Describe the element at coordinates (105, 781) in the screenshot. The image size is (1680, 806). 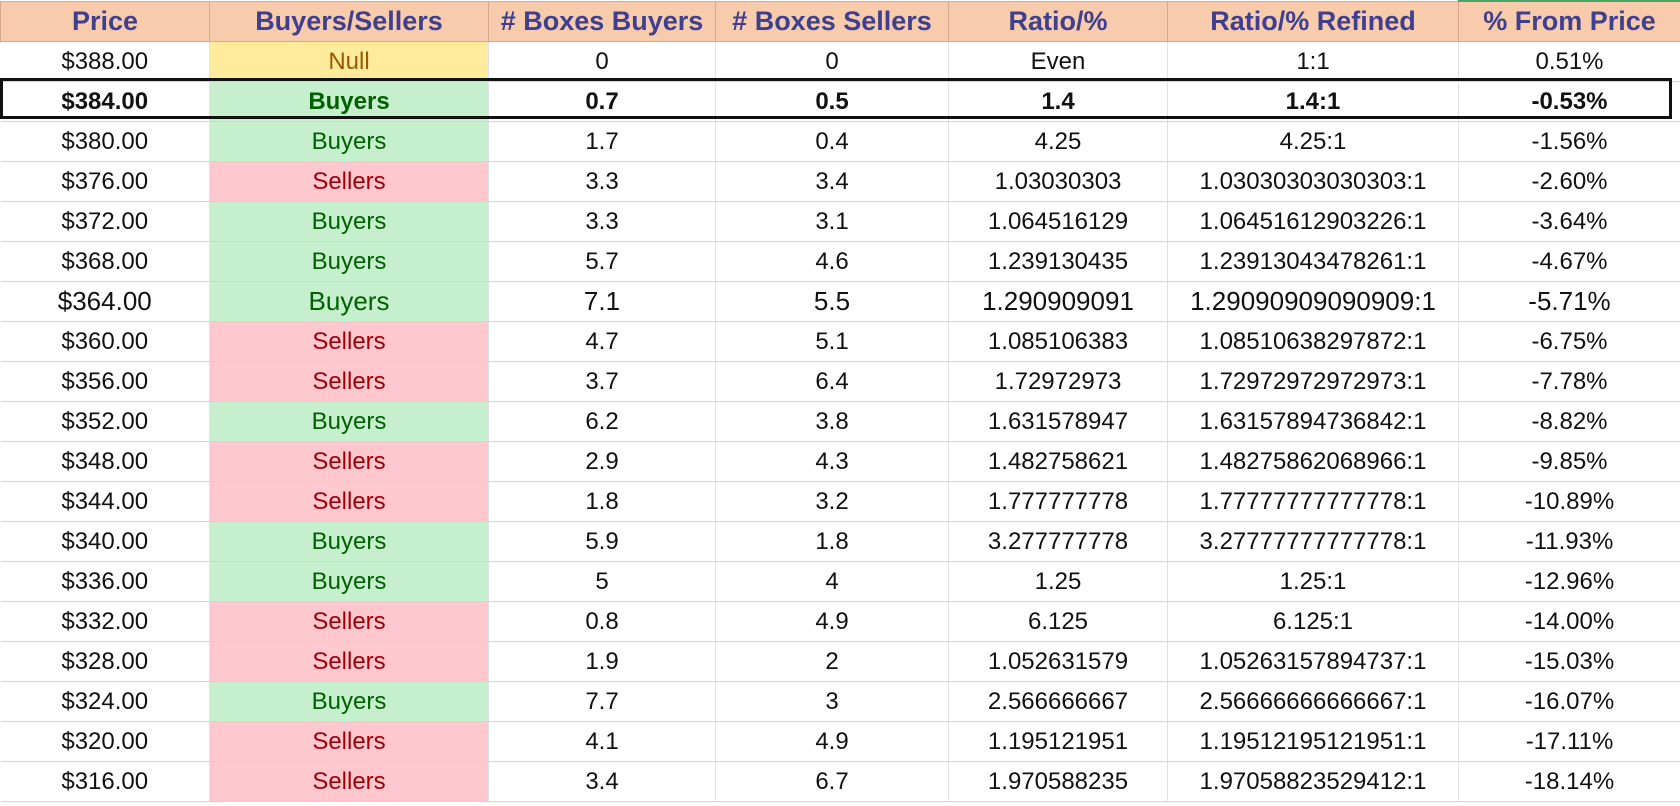
I see `cell-price: $316.00` at that location.